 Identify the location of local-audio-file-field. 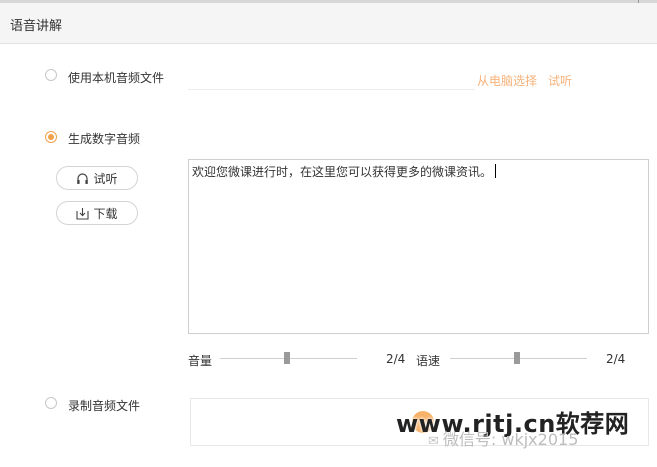
(331, 89).